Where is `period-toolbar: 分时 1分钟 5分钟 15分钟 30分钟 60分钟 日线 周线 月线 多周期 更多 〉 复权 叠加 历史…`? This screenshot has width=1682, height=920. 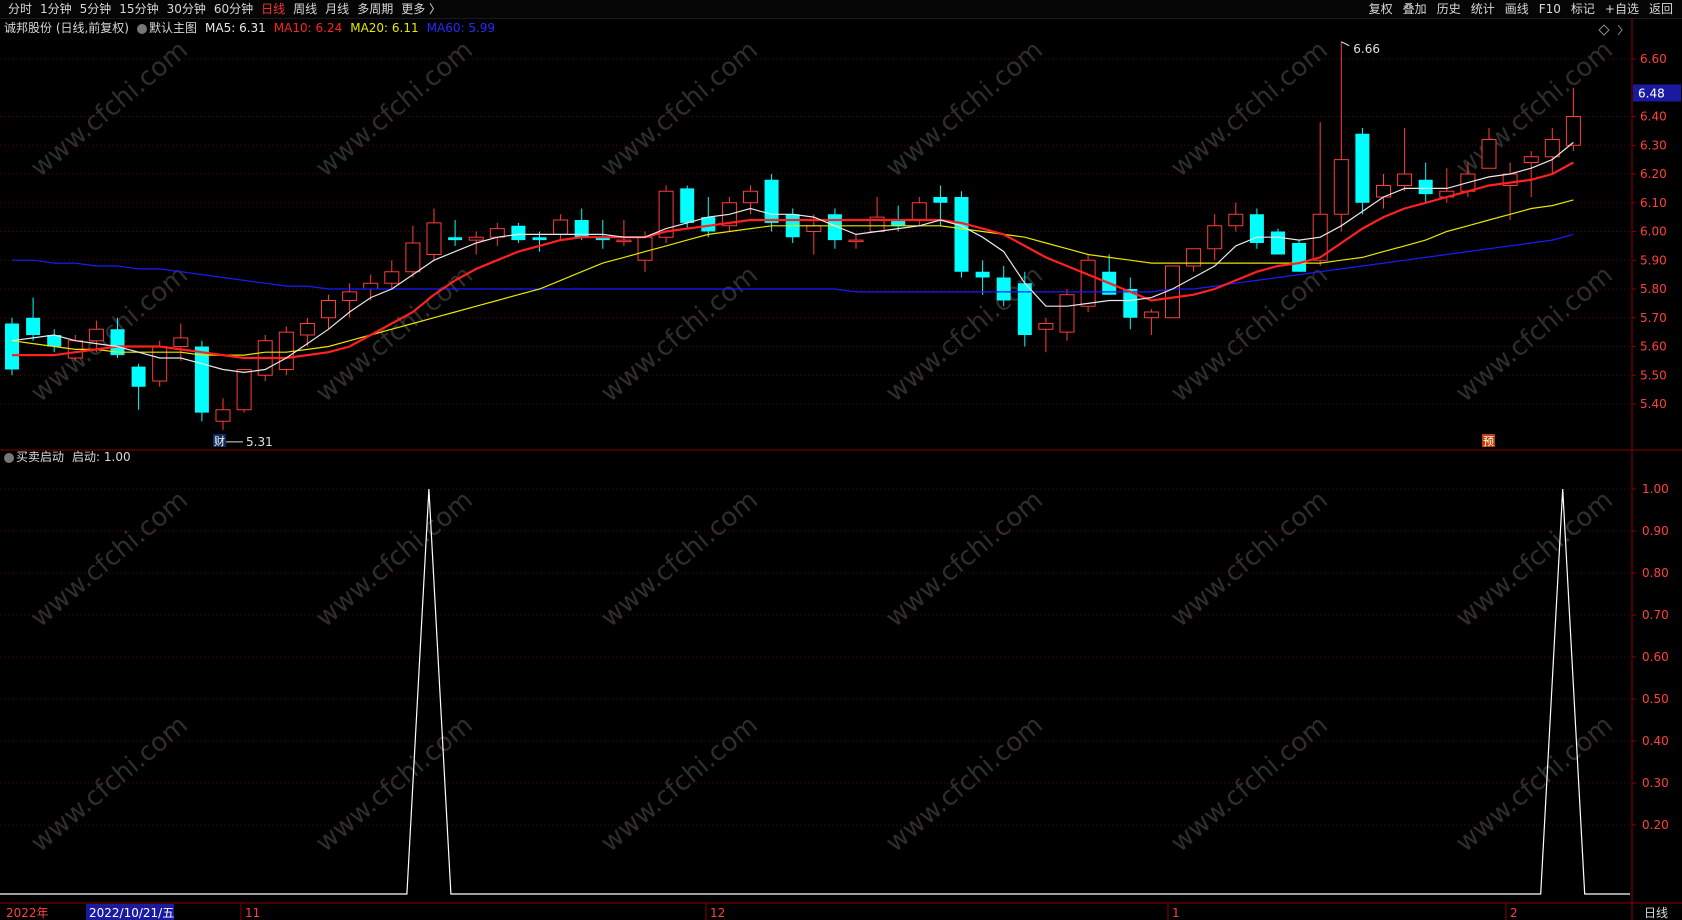
period-toolbar: 分时 1分钟 5分钟 15分钟 30分钟 60分钟 日线 周线 月线 多周期 更多 〉 复权 叠加 历史… is located at coordinates (841, 9).